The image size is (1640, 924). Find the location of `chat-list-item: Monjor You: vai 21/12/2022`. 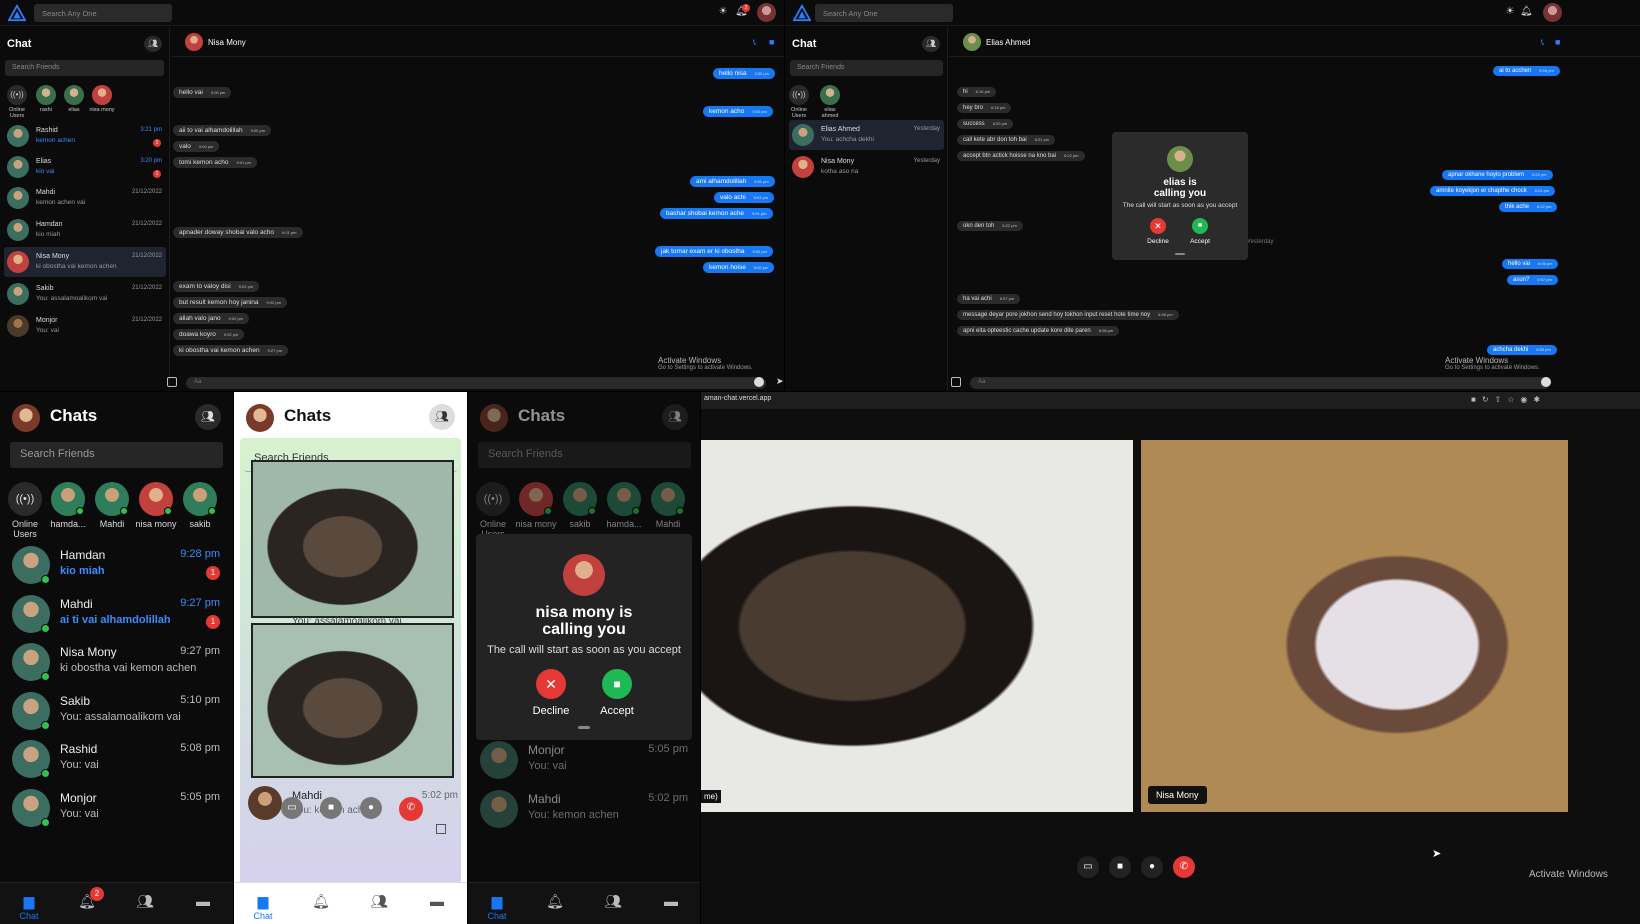

chat-list-item: Monjor You: vai 21/12/2022 is located at coordinates (85, 326).